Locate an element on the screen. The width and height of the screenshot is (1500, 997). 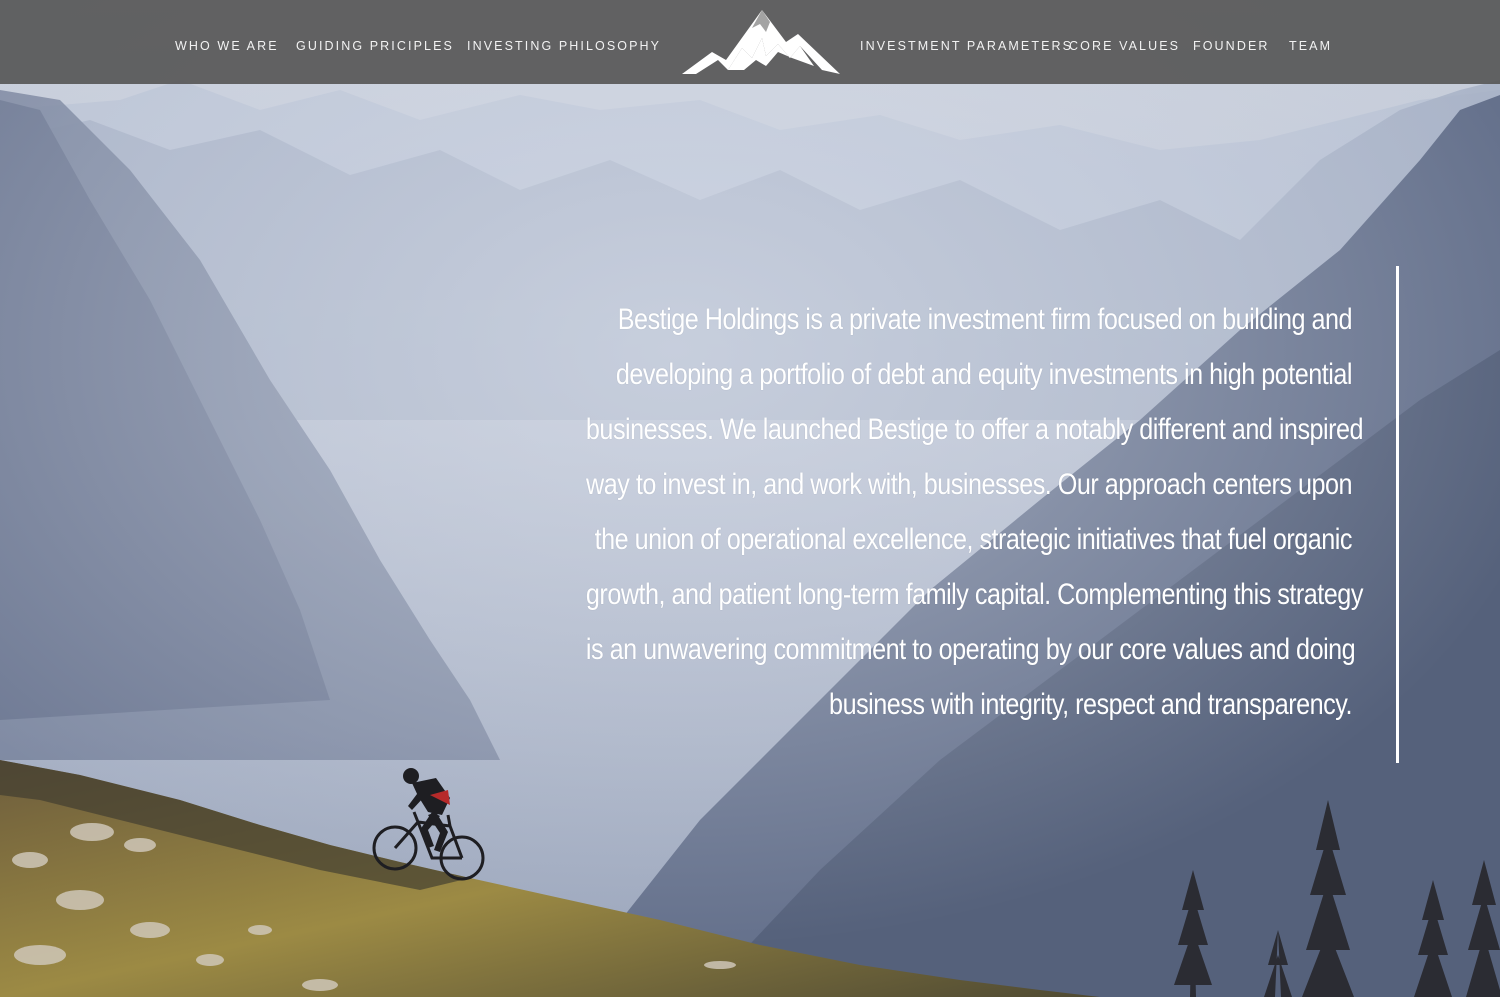
nav-link-core-values: CORE VALUES is located at coordinates (1124, 46).